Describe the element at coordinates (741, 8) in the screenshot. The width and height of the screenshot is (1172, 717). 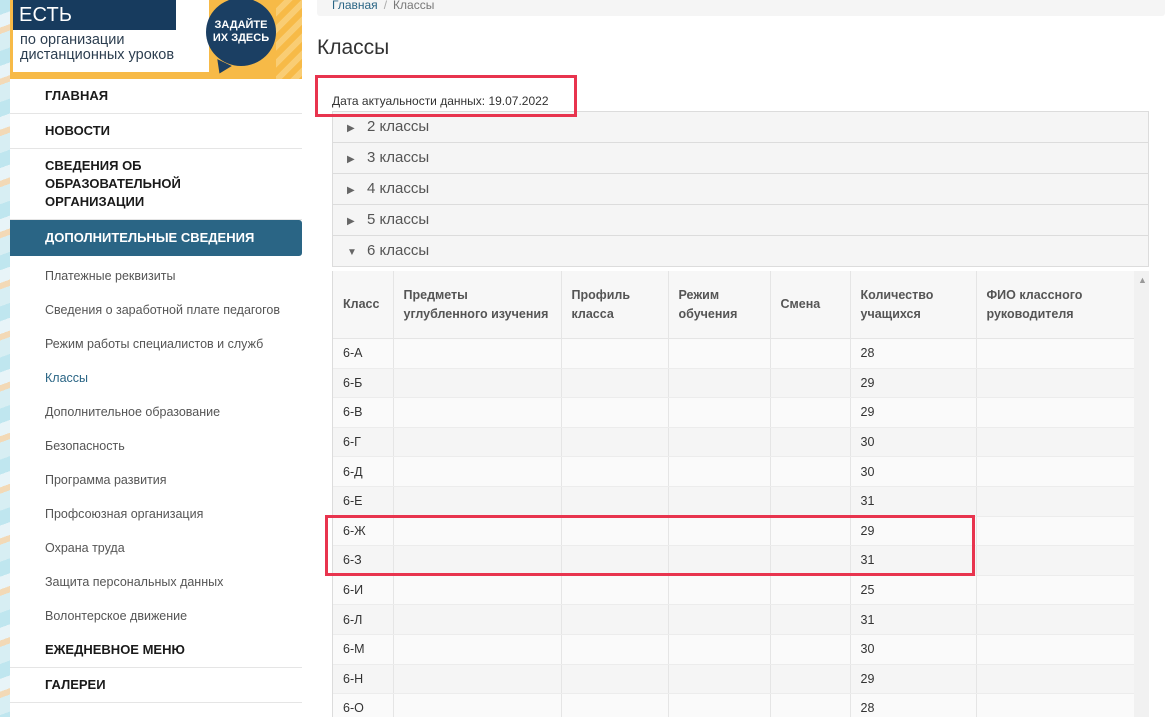
I see `breadcrumb: Главная / Классы` at that location.